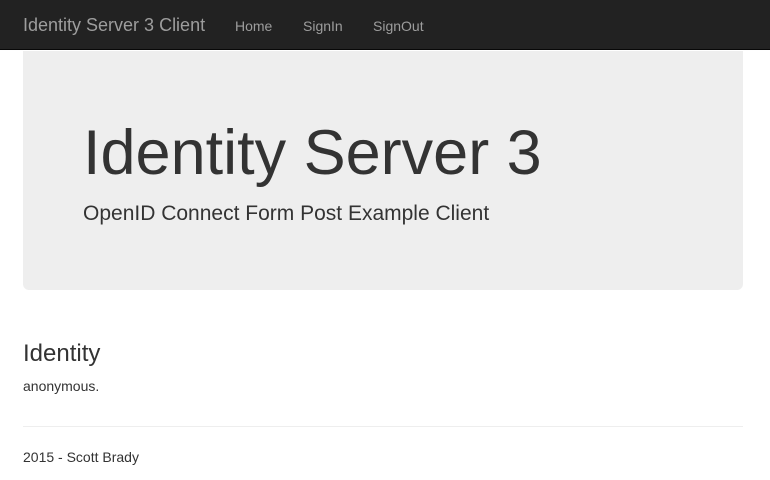 This screenshot has width=770, height=480. I want to click on jumbotron-lead: OpenID Connect Form Post Example Client, so click(286, 213).